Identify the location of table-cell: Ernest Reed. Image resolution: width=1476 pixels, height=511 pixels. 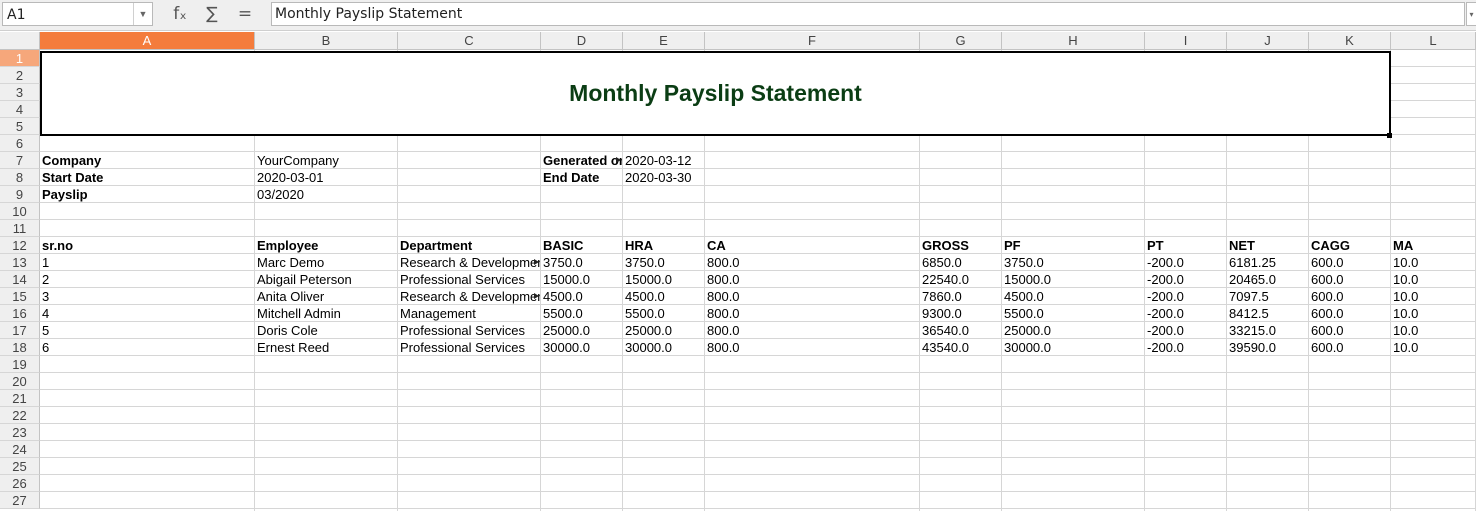
(326, 347).